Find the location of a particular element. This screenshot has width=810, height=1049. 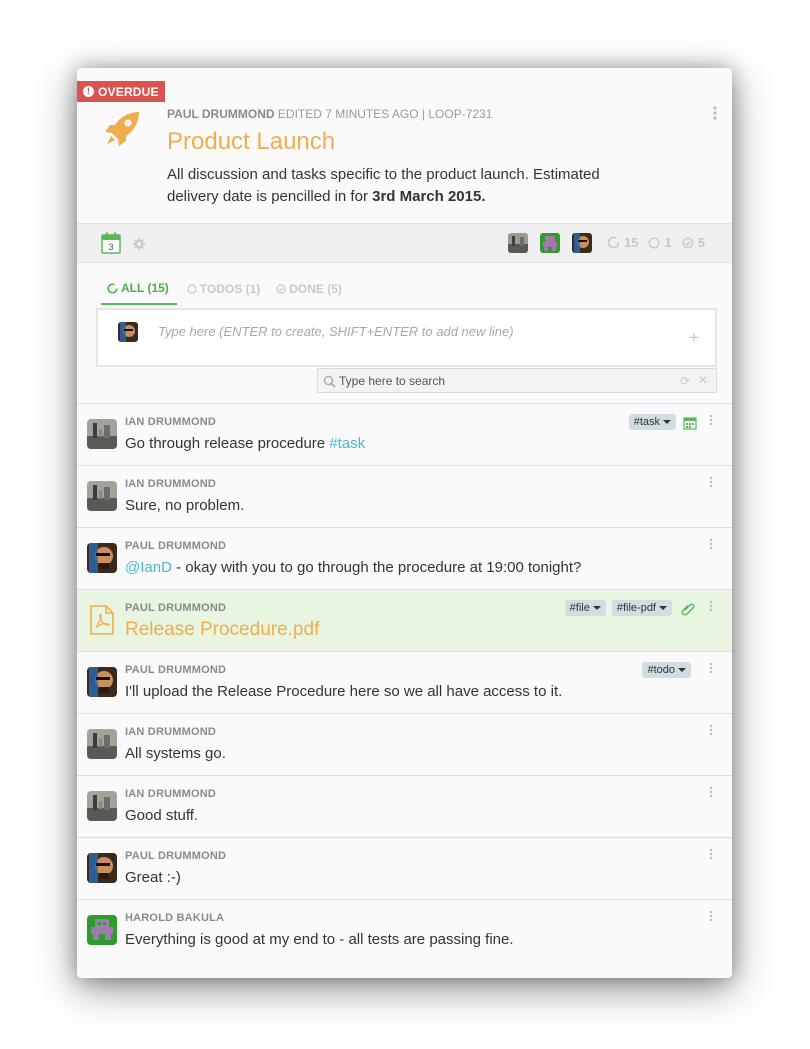

stat-all: 15 is located at coordinates (622, 242).